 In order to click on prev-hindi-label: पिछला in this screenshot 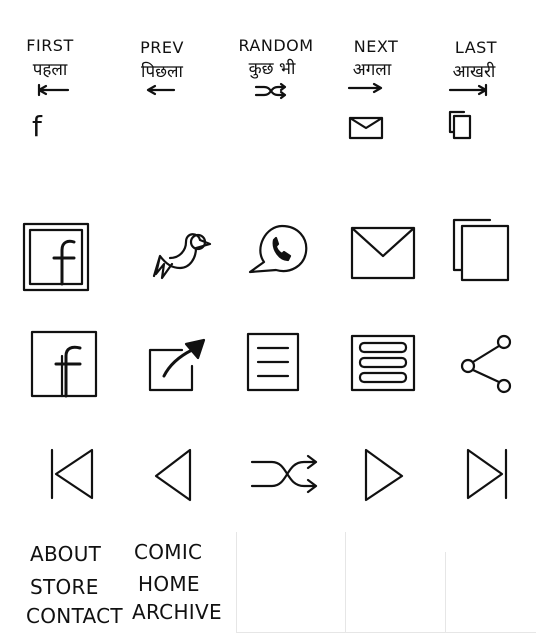, I will do `click(162, 72)`.